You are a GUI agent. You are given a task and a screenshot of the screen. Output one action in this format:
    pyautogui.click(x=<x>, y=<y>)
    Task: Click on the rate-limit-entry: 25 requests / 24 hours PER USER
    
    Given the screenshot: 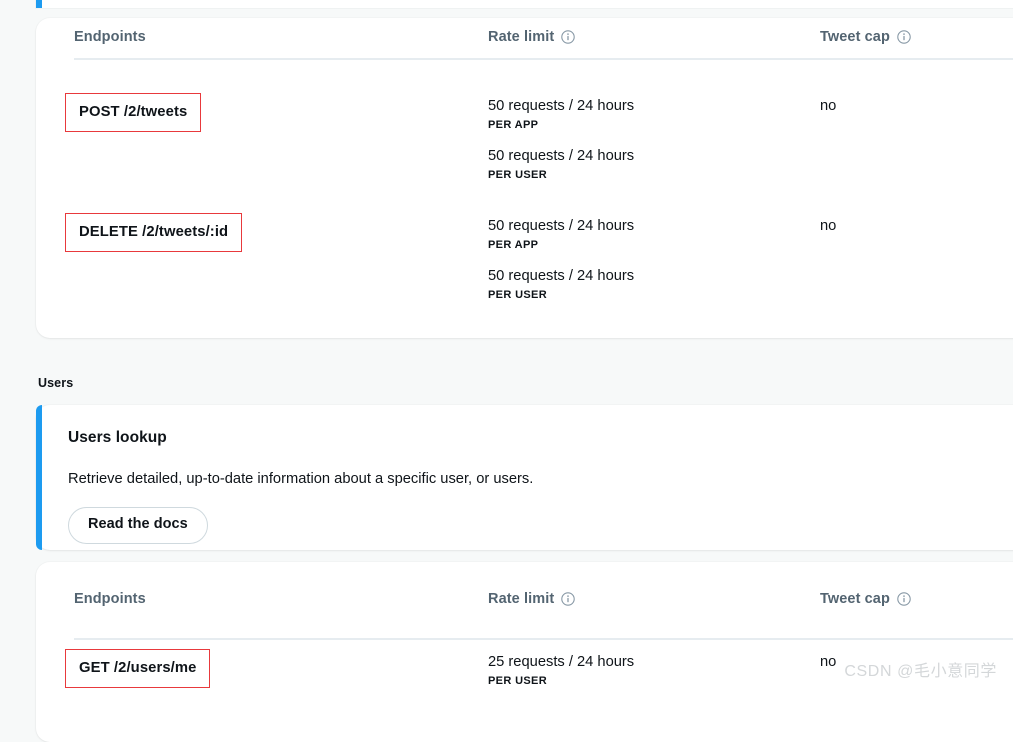 What is the action you would take?
    pyautogui.click(x=561, y=671)
    